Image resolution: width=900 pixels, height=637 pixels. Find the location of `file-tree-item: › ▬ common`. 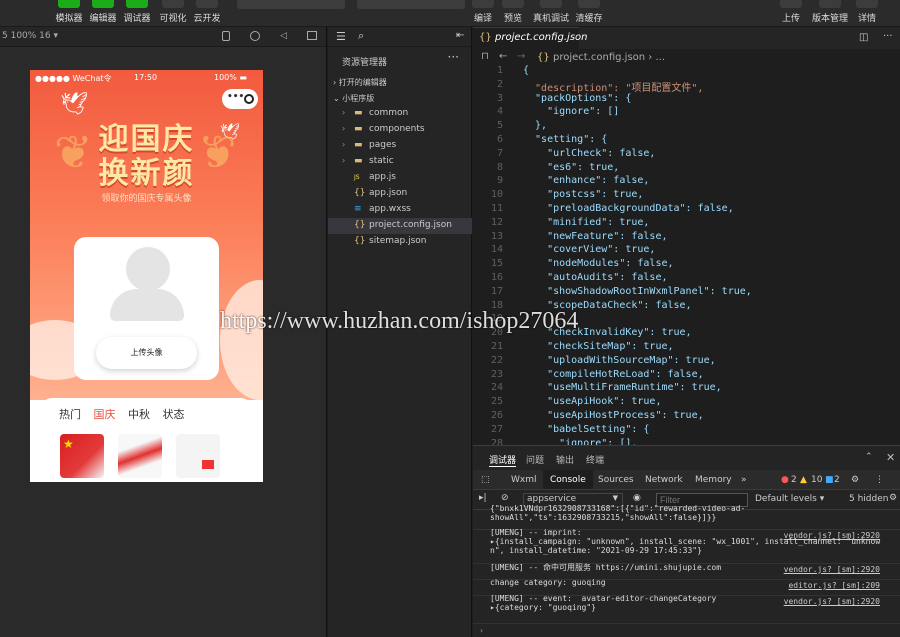

file-tree-item: › ▬ common is located at coordinates (400, 114).